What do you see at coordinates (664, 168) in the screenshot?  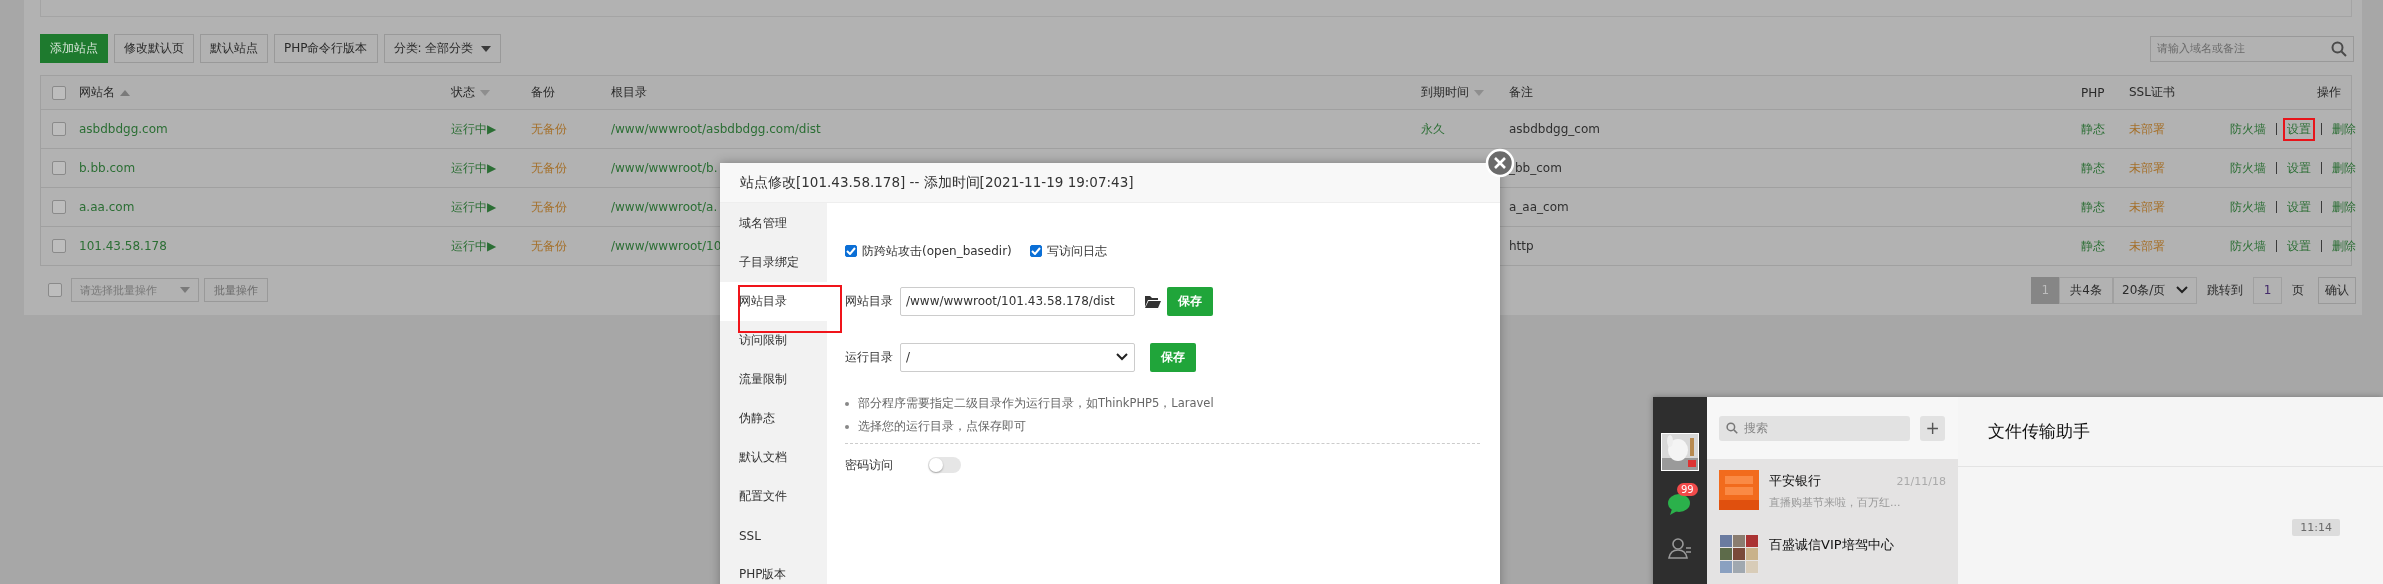 I see `root-path-link: /www/wwwroot/b.` at bounding box center [664, 168].